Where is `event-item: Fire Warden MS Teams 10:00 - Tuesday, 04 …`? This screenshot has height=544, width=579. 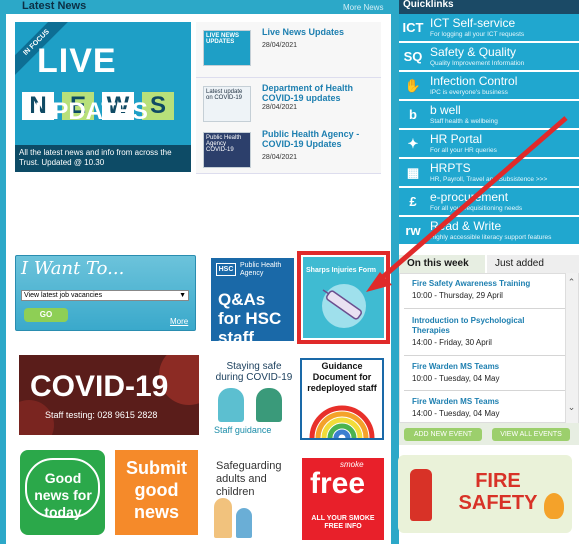 event-item: Fire Warden MS Teams 10:00 - Tuesday, 04 … is located at coordinates (487, 372).